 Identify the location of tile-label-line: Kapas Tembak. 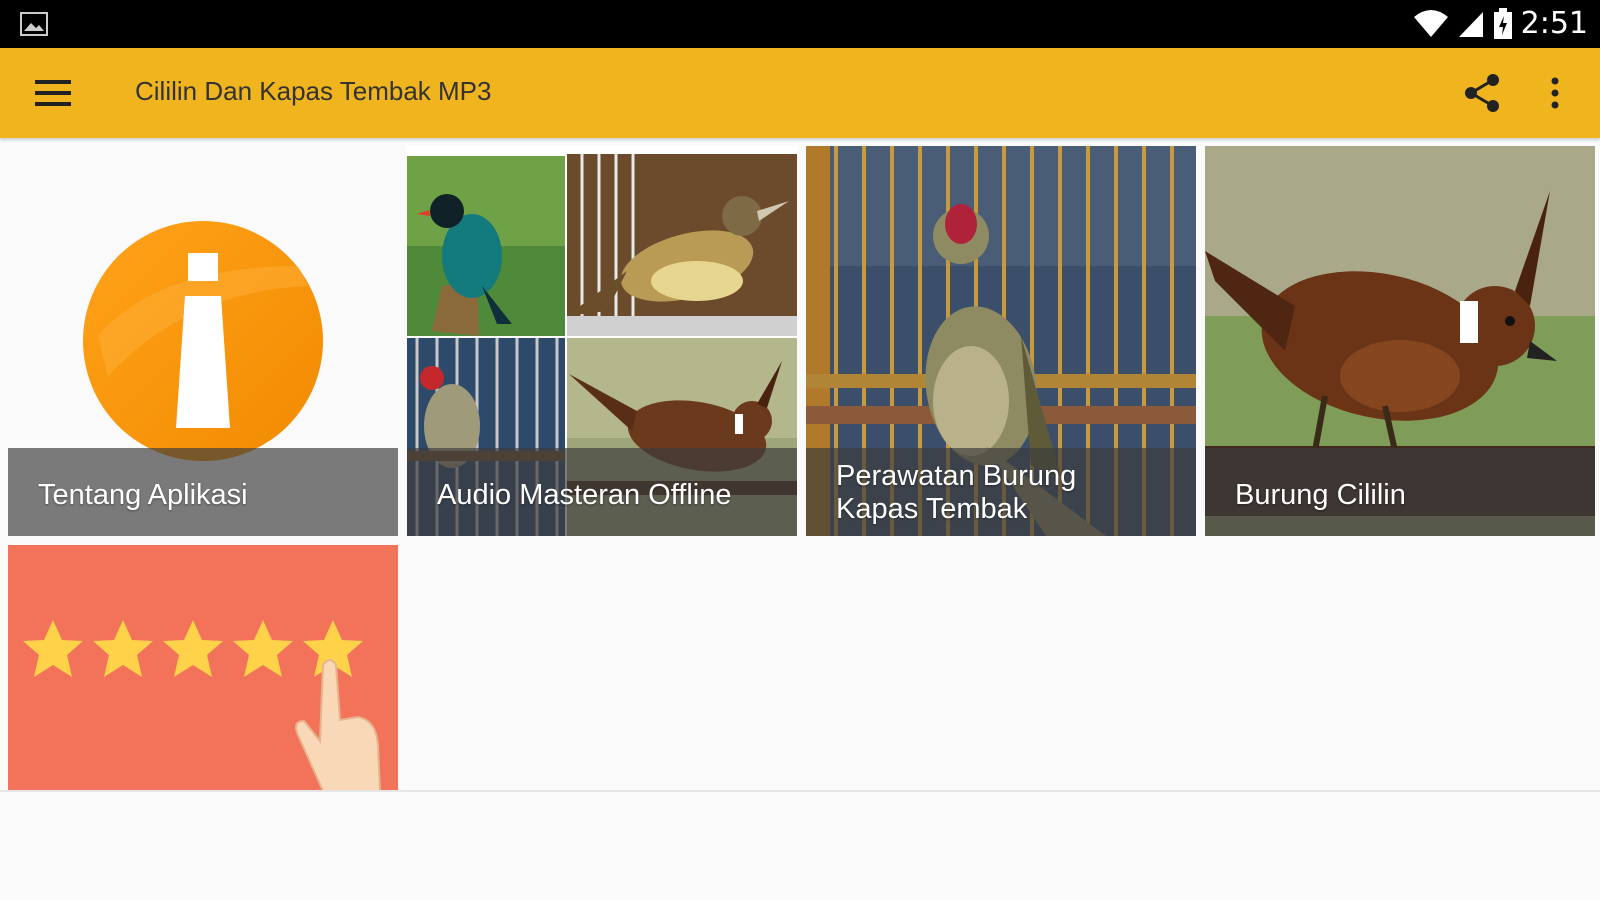
(932, 509).